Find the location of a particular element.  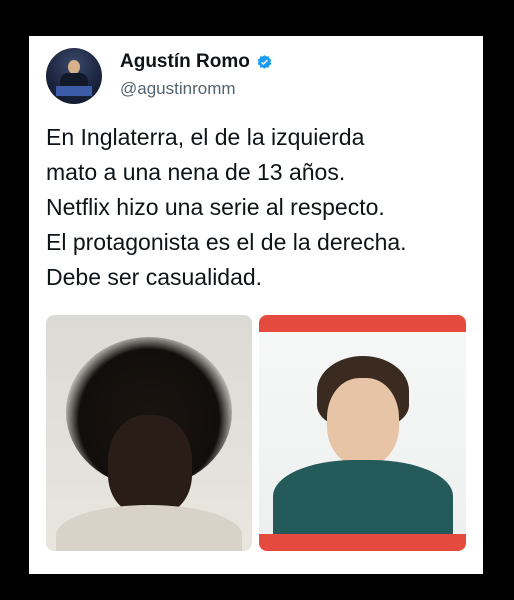

avatar is located at coordinates (74, 76).